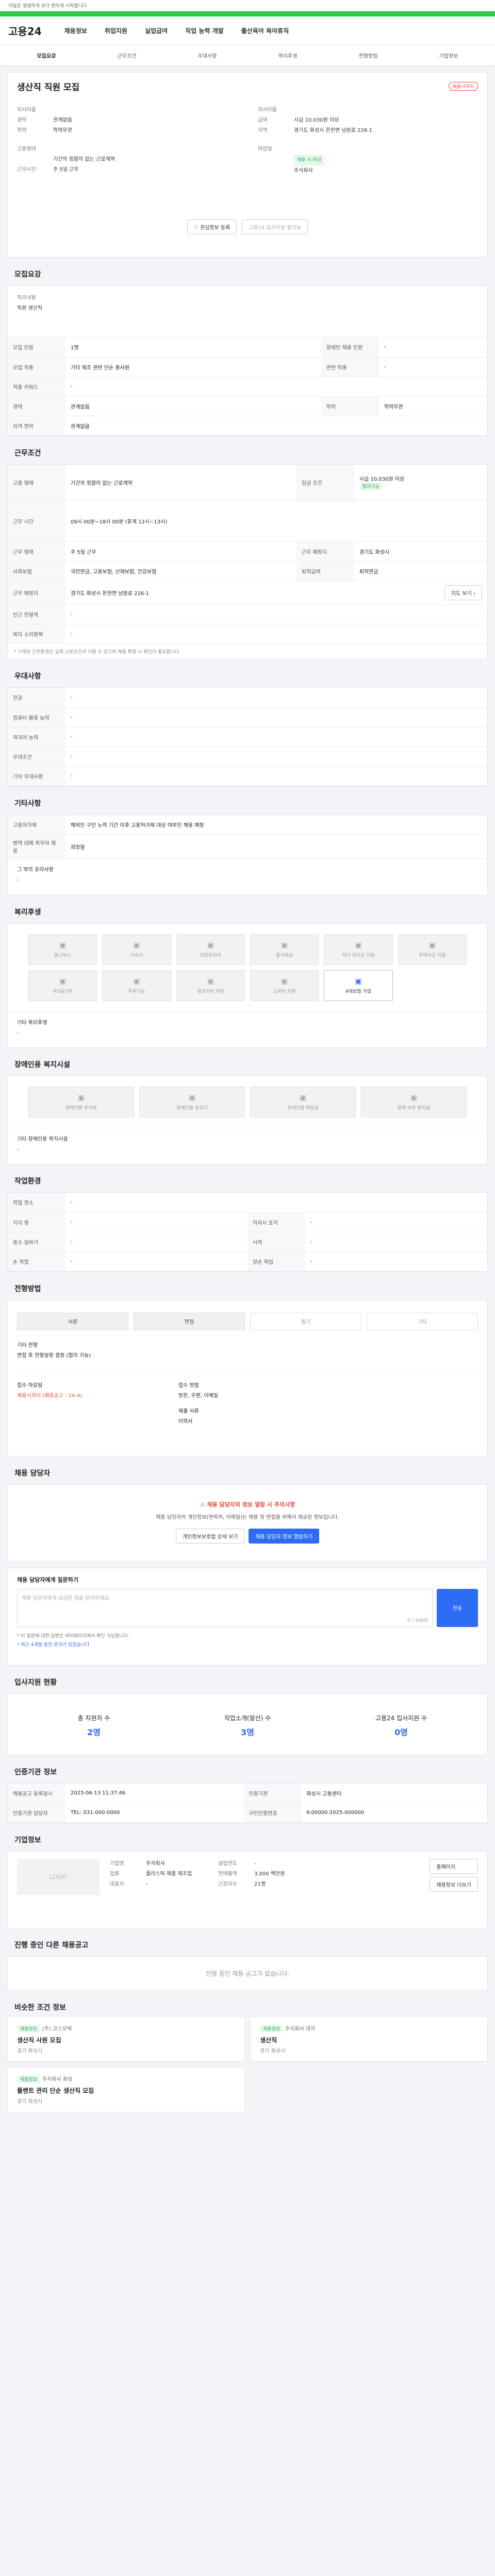  Describe the element at coordinates (27, 676) in the screenshot. I see `section-title-prefer: 우대사항` at that location.